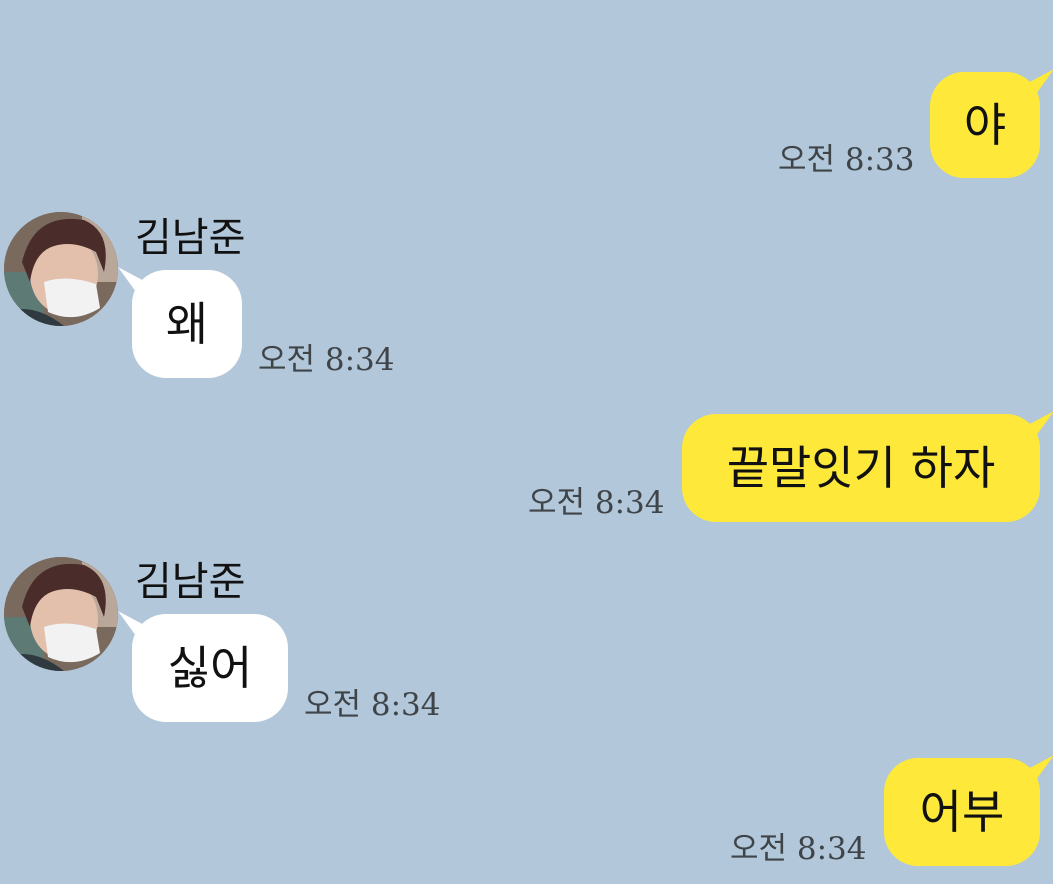 This screenshot has height=884, width=1053. I want to click on message-bubble: 싫어, so click(210, 668).